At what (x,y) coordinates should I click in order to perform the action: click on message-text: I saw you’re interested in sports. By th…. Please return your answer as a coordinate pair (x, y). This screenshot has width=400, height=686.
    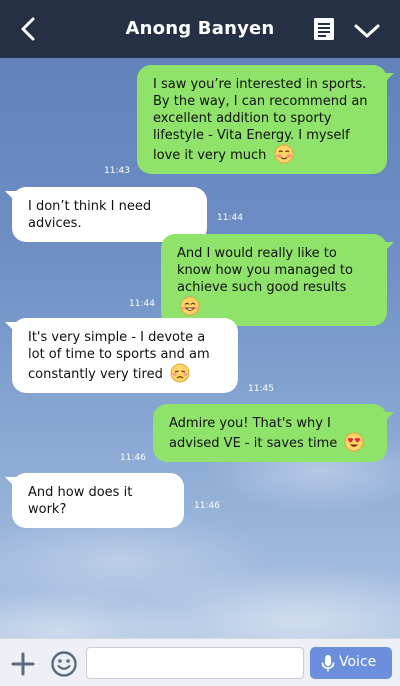
    Looking at the image, I should click on (260, 120).